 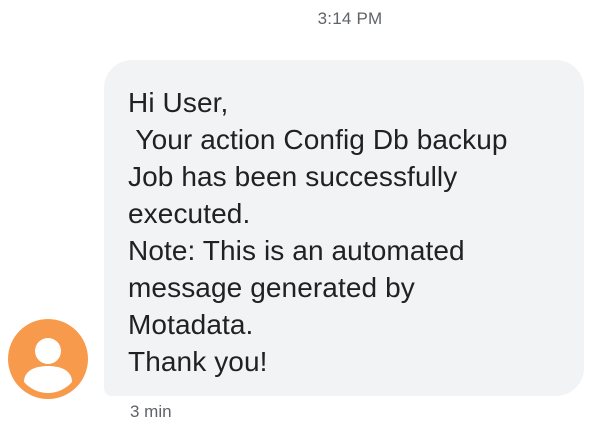 What do you see at coordinates (151, 411) in the screenshot?
I see `message-age: 3 min` at bounding box center [151, 411].